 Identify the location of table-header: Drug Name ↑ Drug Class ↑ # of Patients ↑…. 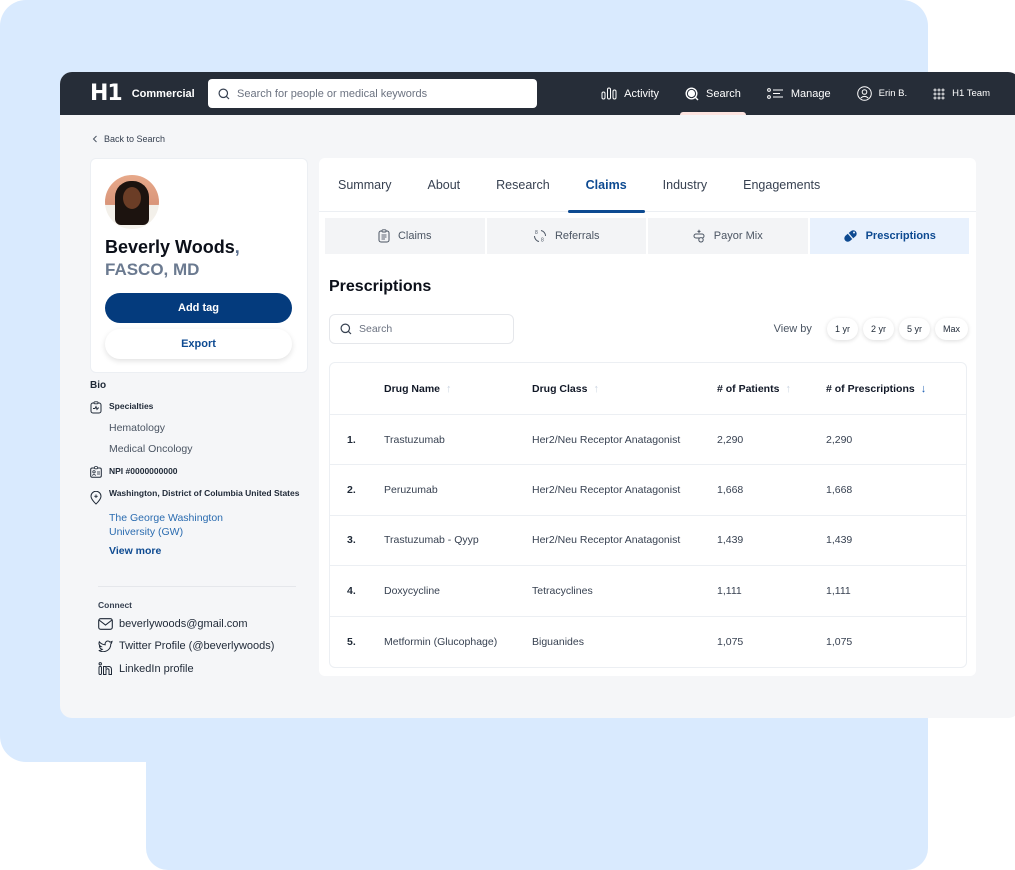
(648, 389).